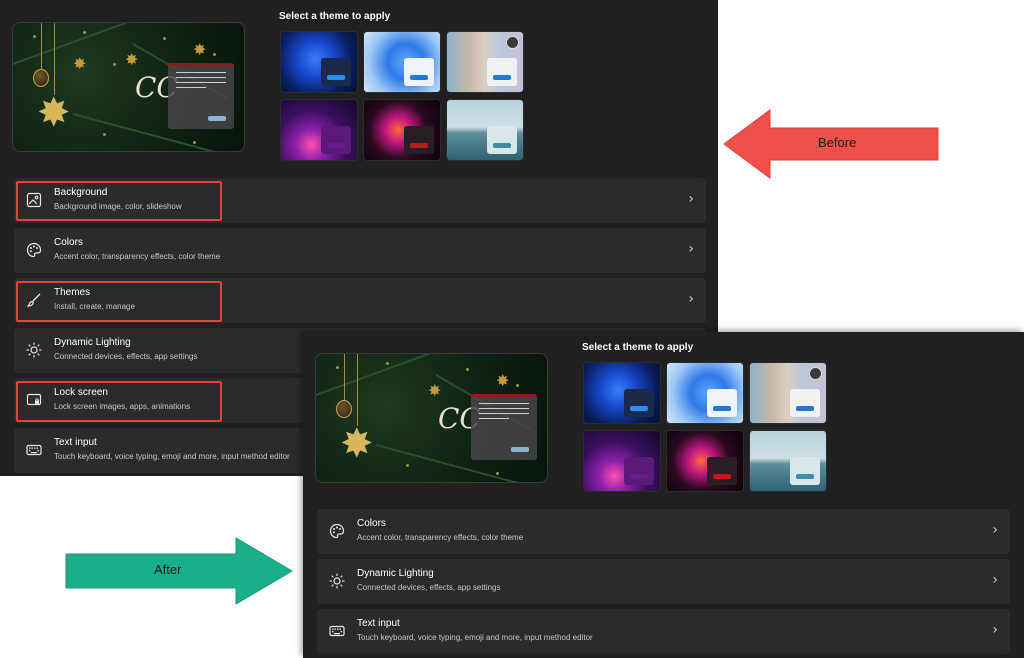 The height and width of the screenshot is (658, 1024). What do you see at coordinates (119, 301) in the screenshot?
I see `highlight-themes` at bounding box center [119, 301].